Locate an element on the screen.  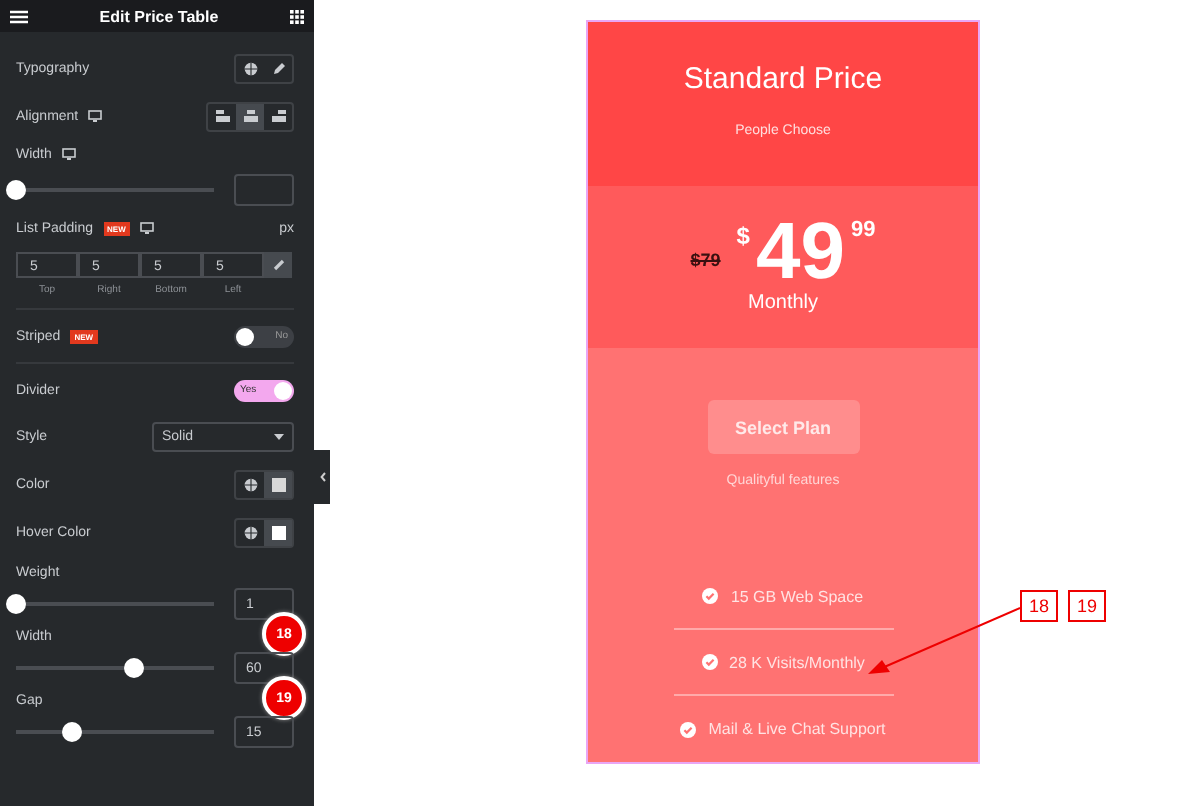
link-button is located at coordinates (278, 265).